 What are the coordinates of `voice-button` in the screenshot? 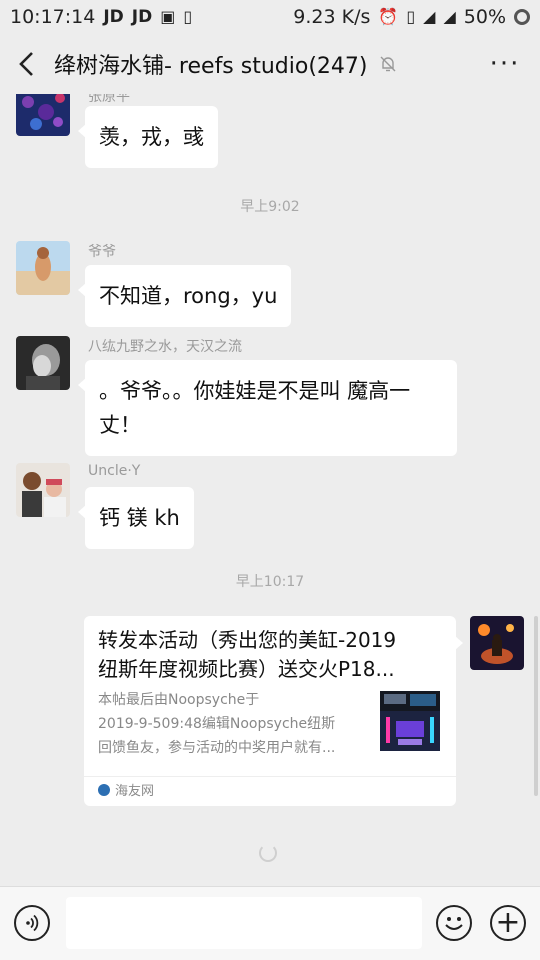 It's located at (32, 923).